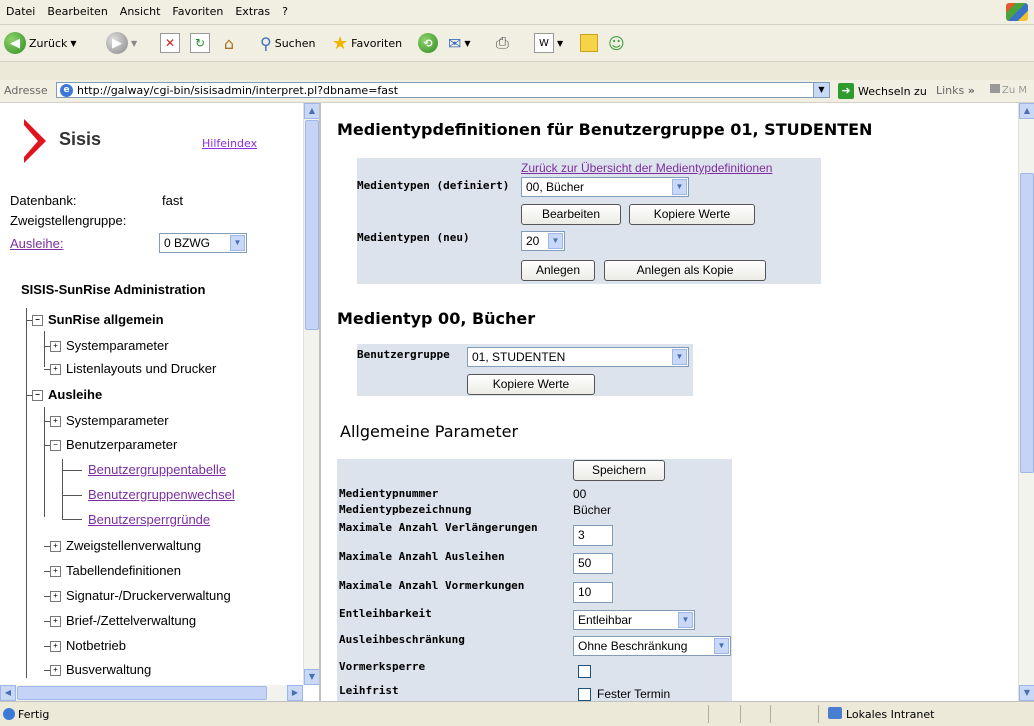 This screenshot has height=726, width=1034. Describe the element at coordinates (36, 243) in the screenshot. I see `loan-link: Ausleihe:` at that location.